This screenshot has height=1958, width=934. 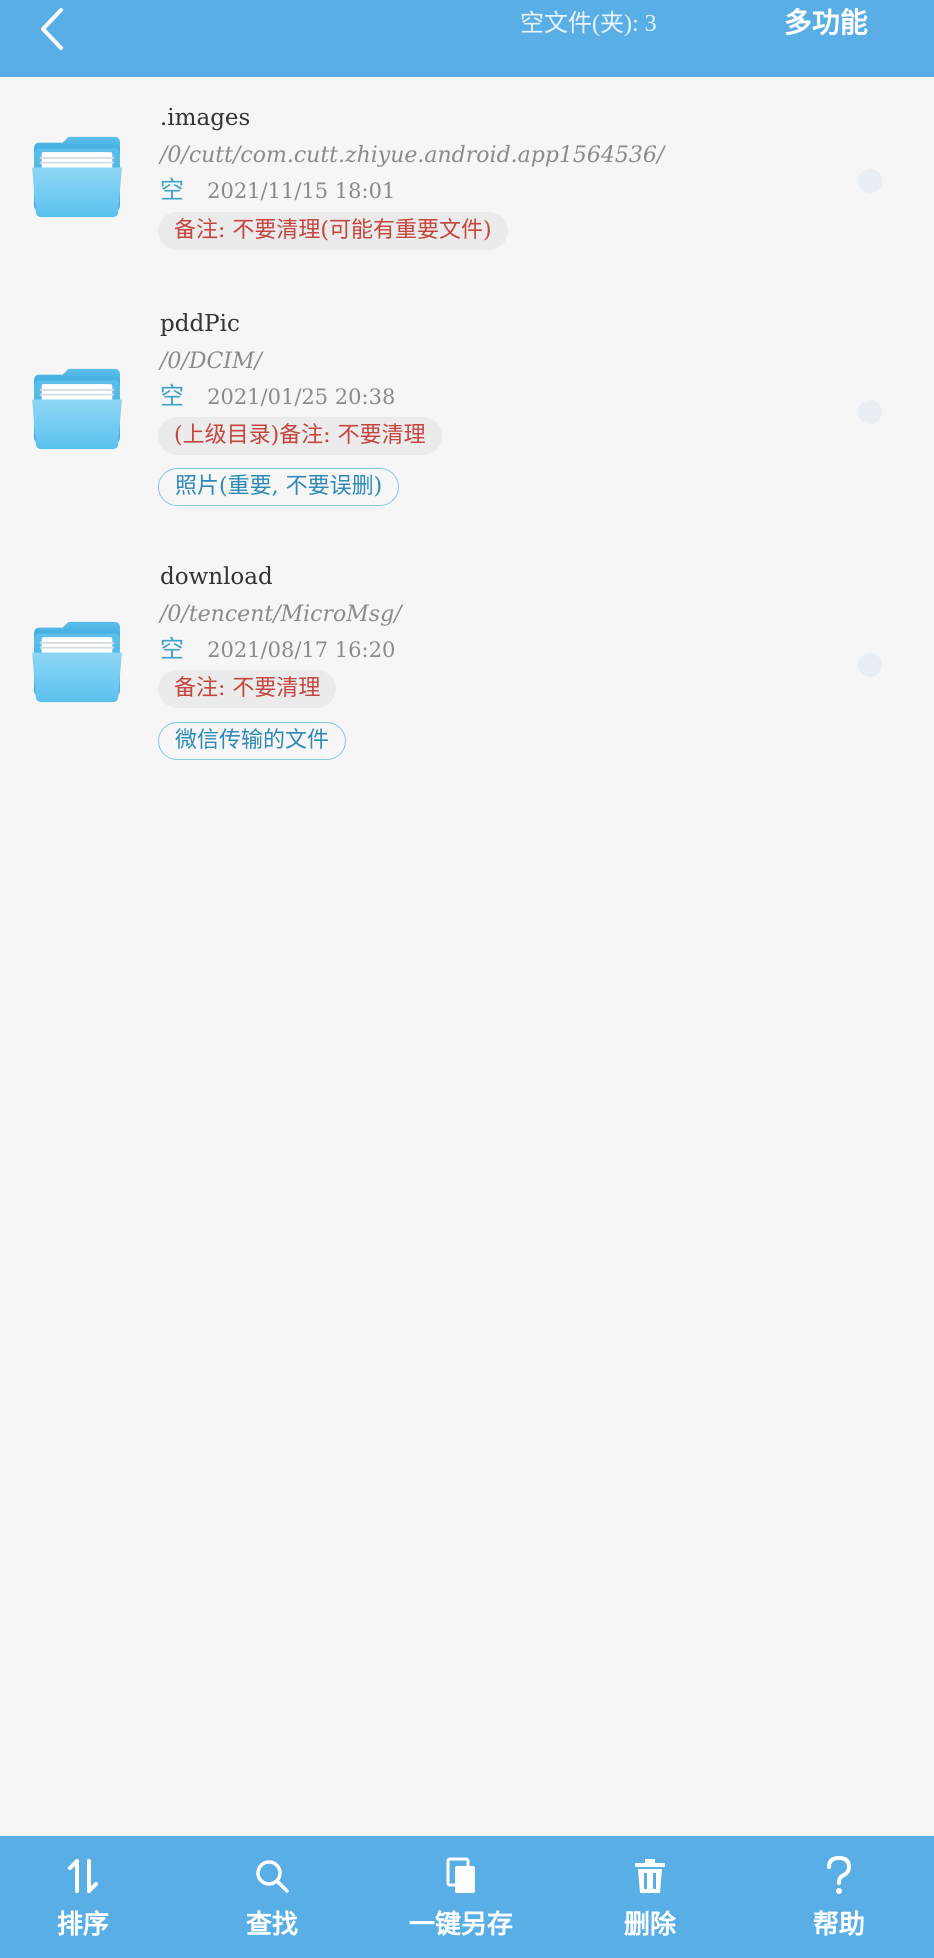 I want to click on folder-meta: 空 2021/11/15 18:01, so click(x=277, y=190).